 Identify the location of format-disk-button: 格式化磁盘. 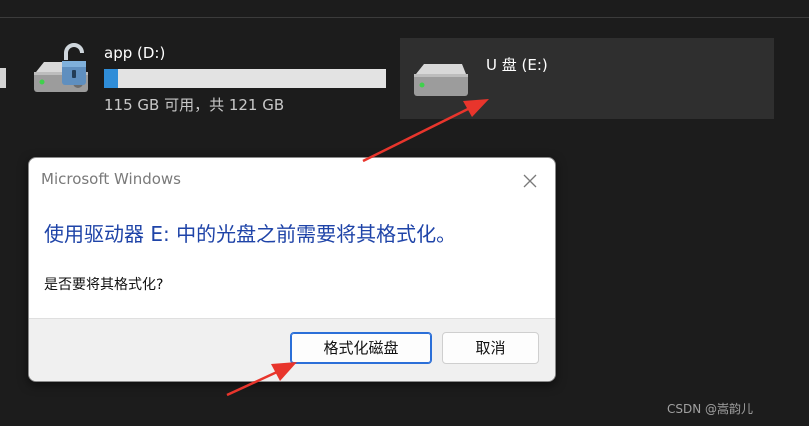
(361, 348).